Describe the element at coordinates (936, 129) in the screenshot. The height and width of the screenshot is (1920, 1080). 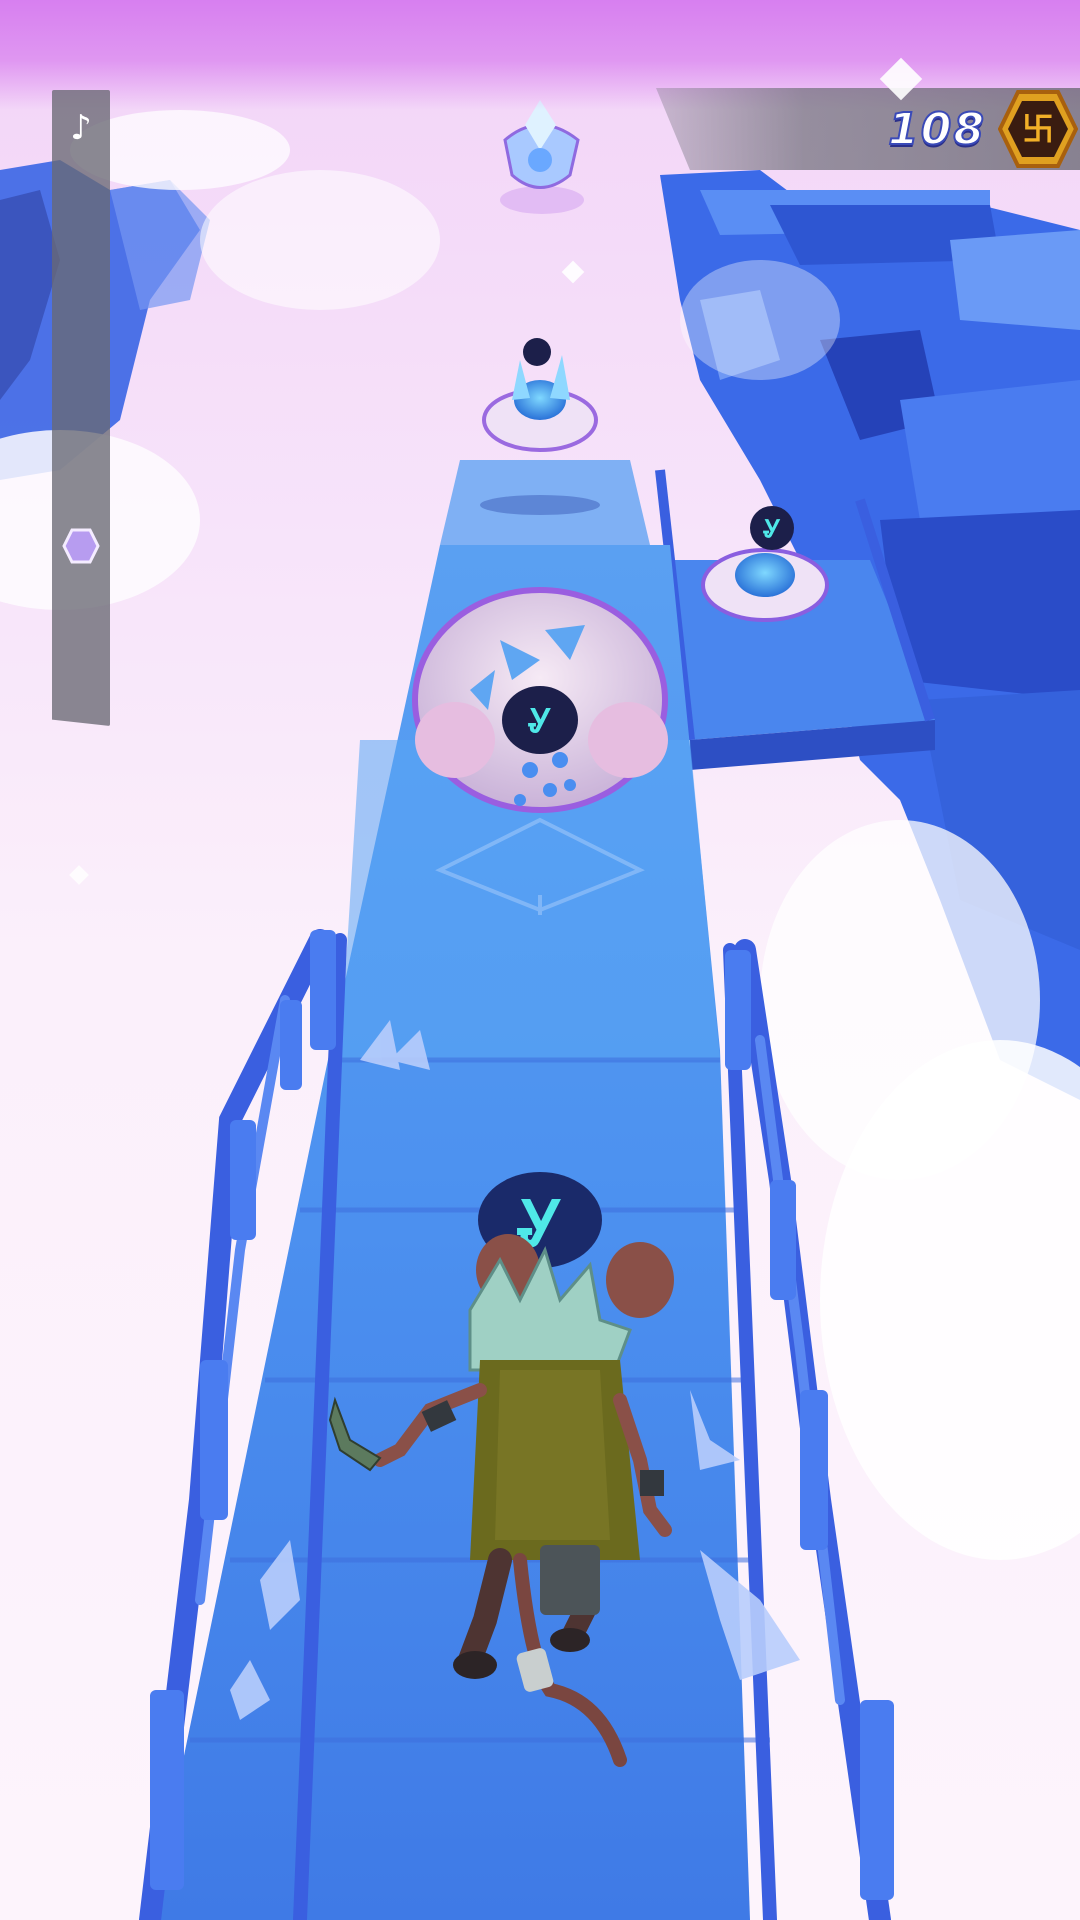
I see `score-counter: 108` at that location.